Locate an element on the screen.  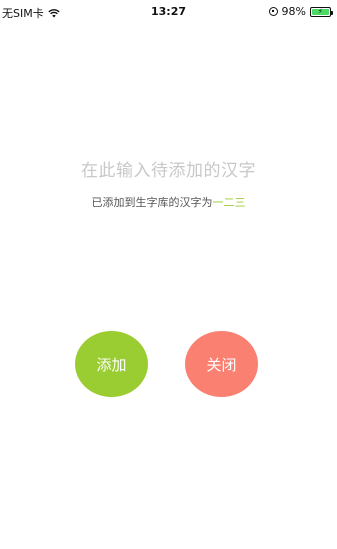
status-right: 98% ⚡ is located at coordinates (300, 11).